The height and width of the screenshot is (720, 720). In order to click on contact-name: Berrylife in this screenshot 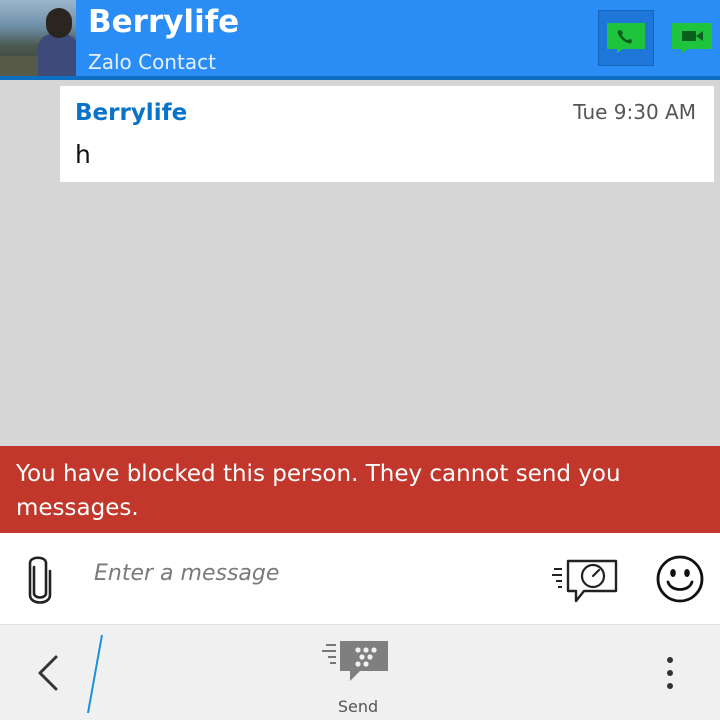, I will do `click(163, 22)`.